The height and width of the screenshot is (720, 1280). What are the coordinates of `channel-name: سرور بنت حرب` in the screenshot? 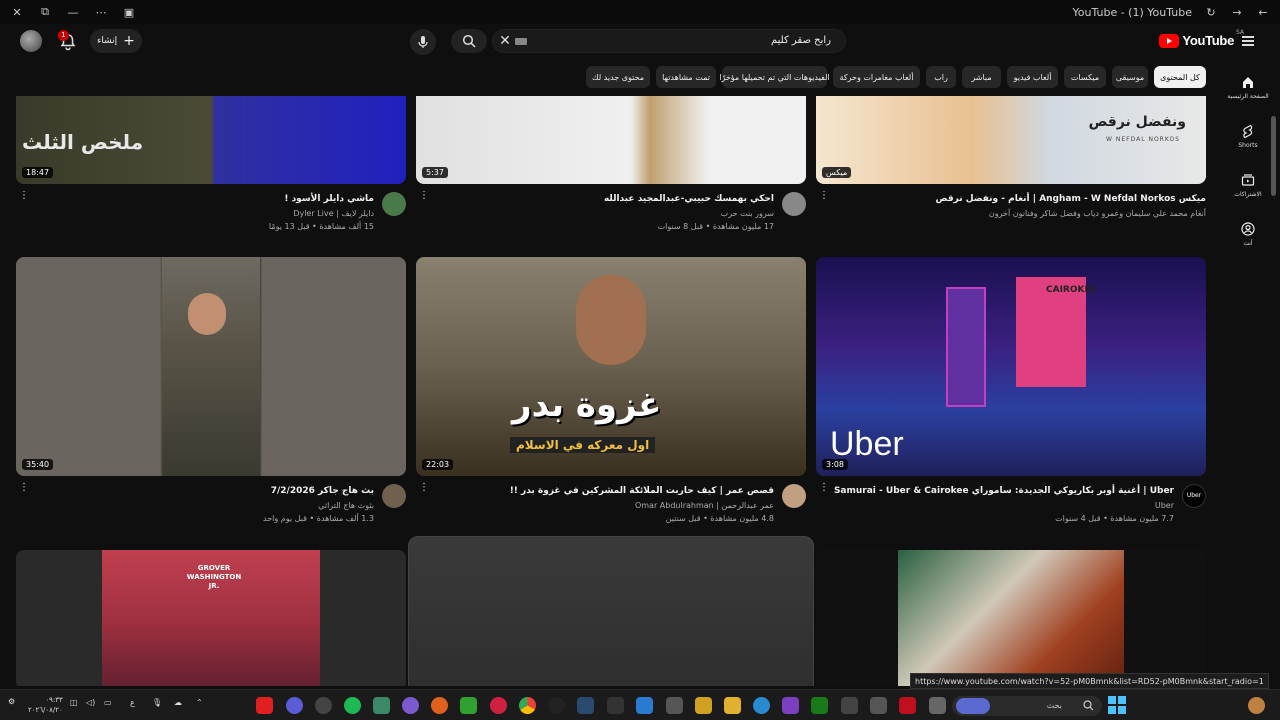 It's located at (747, 213).